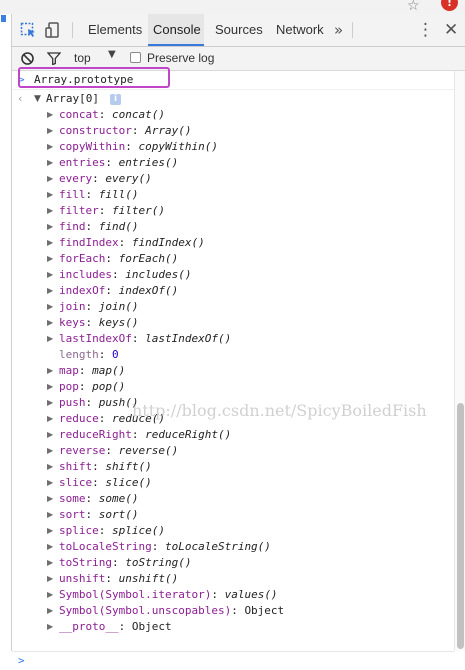 The height and width of the screenshot is (670, 465). I want to click on property-row: ▶ lastIndexOf: lastIndexOf(), so click(233, 339).